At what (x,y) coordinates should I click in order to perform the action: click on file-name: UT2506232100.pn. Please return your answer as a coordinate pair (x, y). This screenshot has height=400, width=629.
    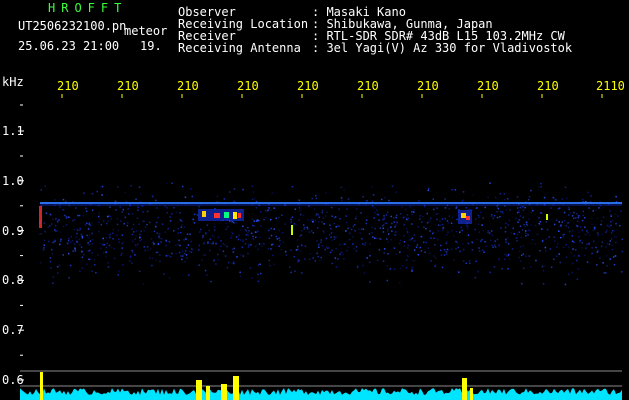
    Looking at the image, I should click on (72, 26).